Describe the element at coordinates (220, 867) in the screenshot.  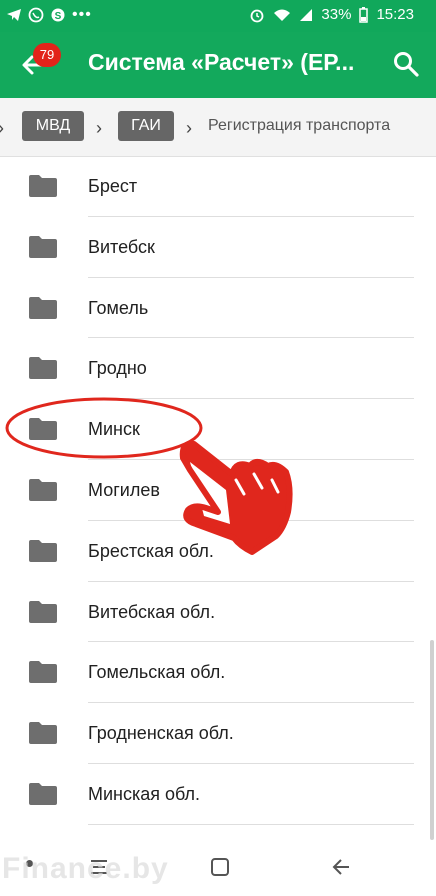
I see `home-icon` at that location.